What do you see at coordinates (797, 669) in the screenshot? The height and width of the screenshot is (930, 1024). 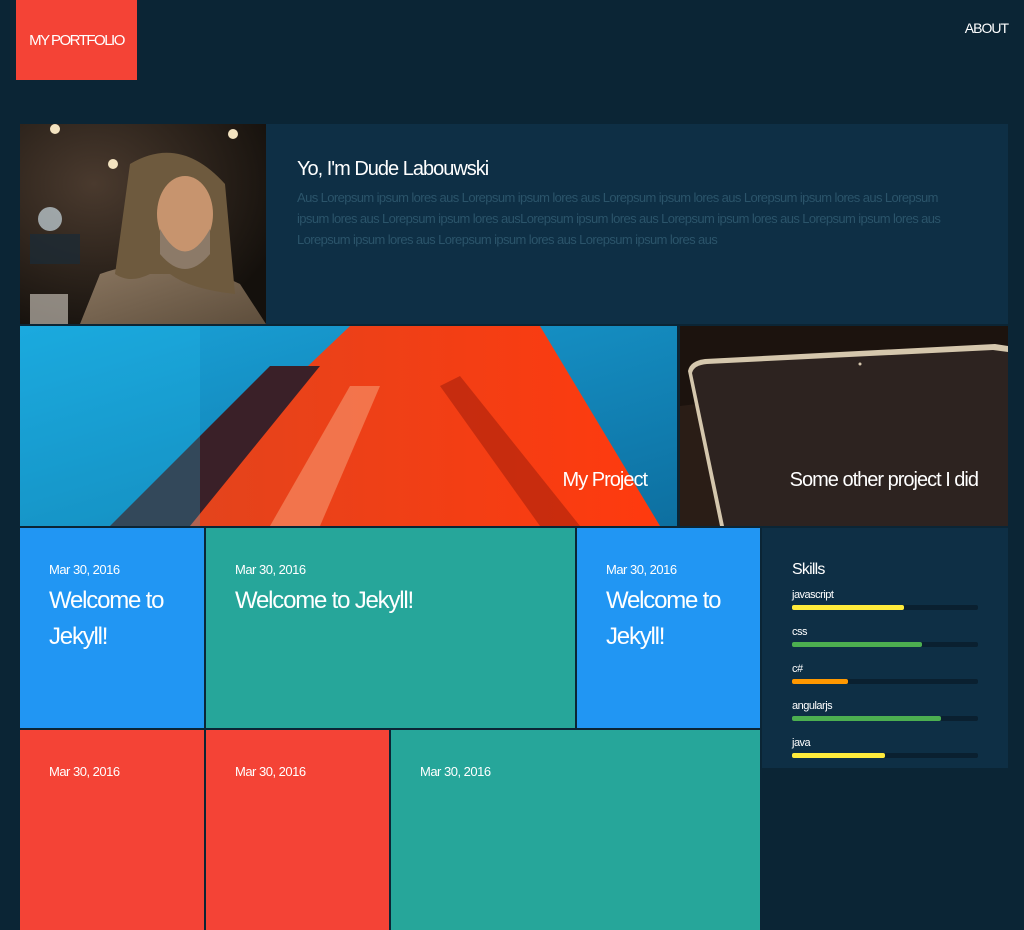 I see `skill-name: c#` at bounding box center [797, 669].